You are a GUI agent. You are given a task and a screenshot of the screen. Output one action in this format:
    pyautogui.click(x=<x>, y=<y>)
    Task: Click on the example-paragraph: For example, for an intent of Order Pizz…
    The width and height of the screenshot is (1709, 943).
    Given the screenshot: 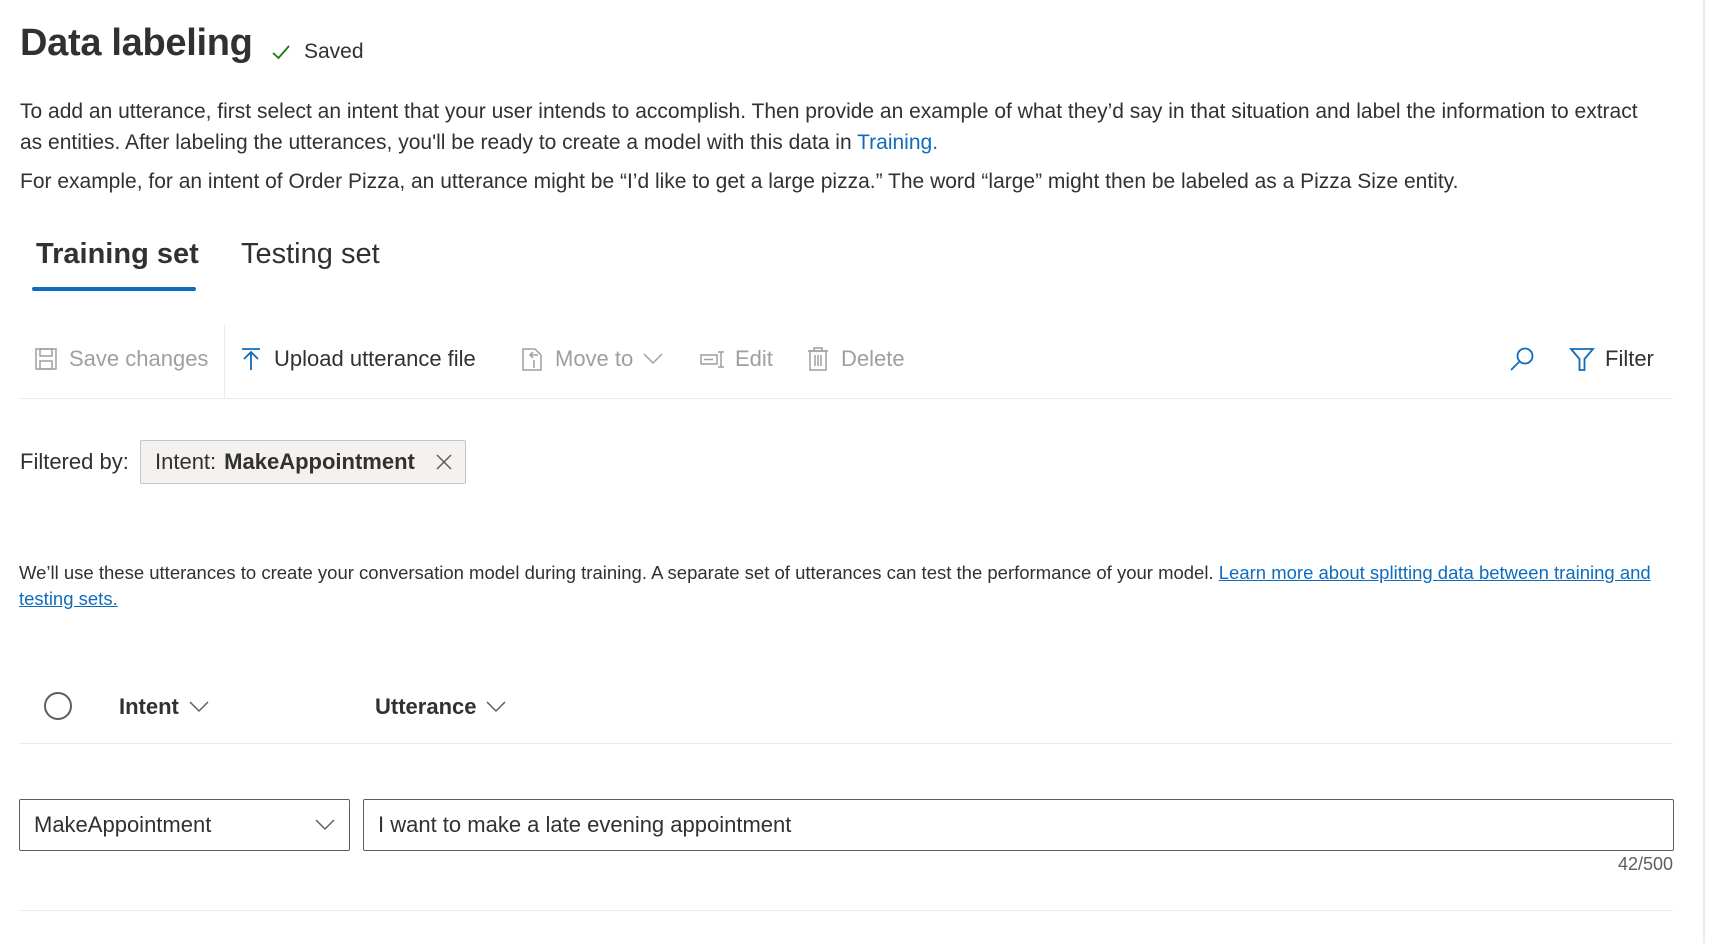 What is the action you would take?
    pyautogui.click(x=739, y=181)
    